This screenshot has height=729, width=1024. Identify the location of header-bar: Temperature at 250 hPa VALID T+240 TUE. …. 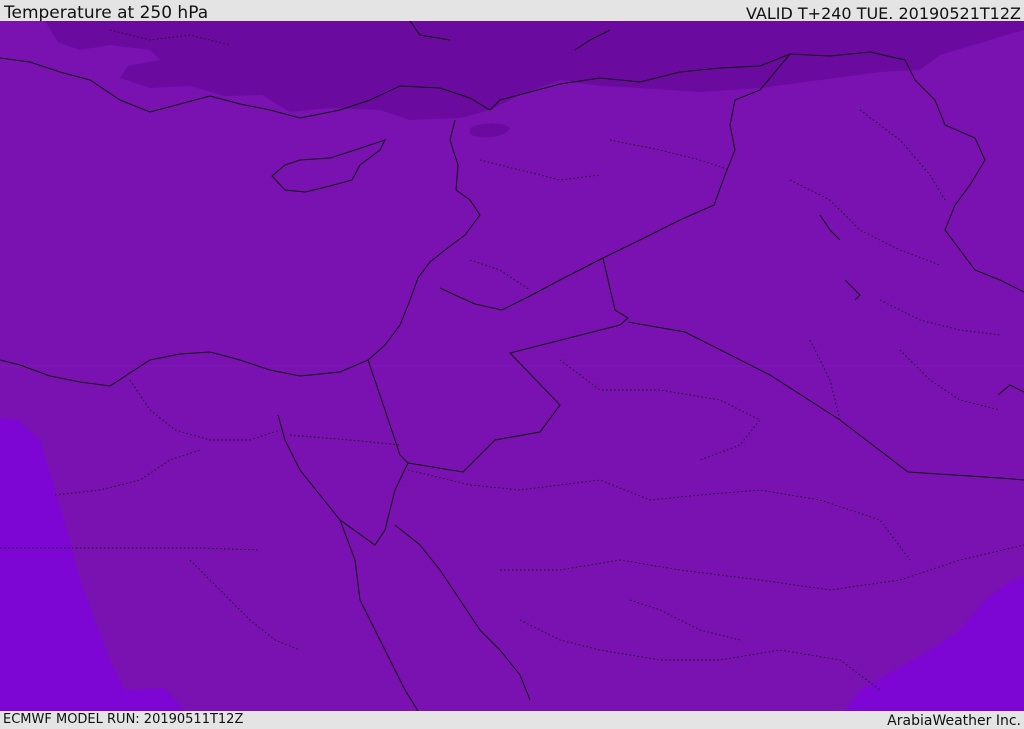
(512, 11).